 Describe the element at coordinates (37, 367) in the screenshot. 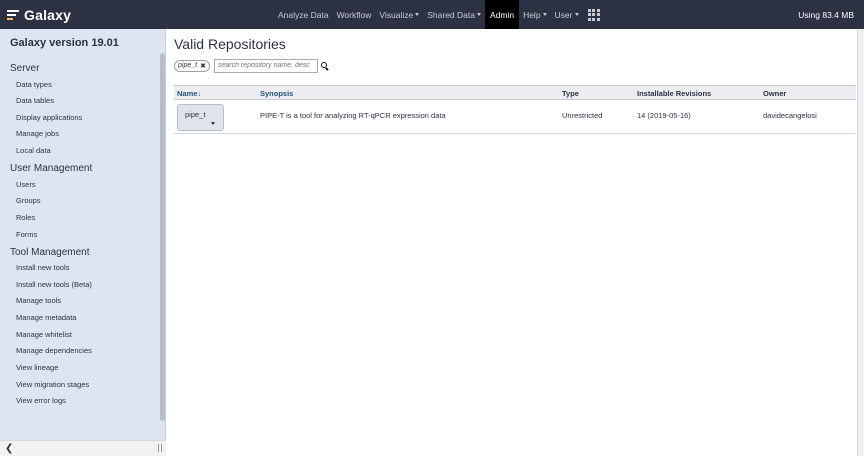

I see `link-view-lineage: View lineage` at that location.